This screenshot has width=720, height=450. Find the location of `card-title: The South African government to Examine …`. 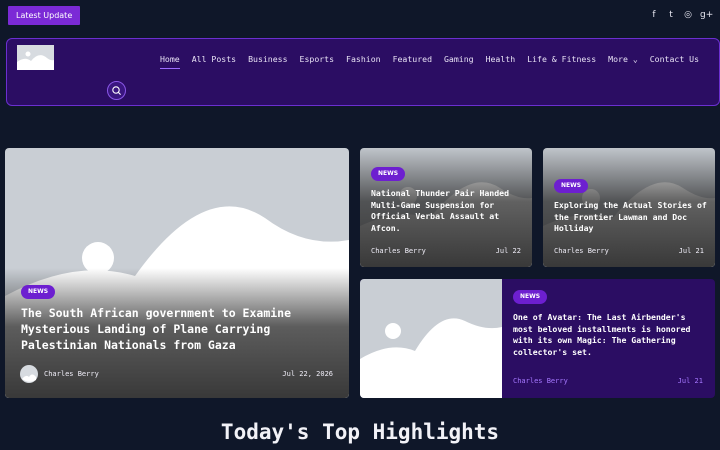

card-title: The South African government to Examine … is located at coordinates (176, 329).